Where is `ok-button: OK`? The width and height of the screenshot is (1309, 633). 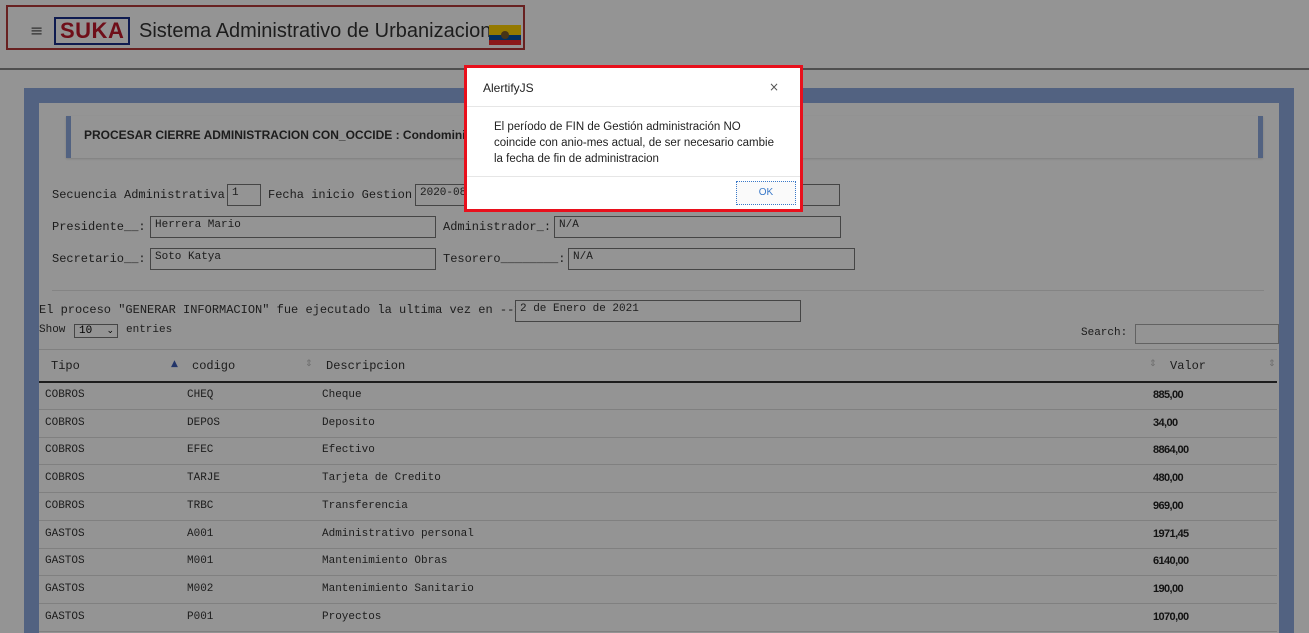 ok-button: OK is located at coordinates (766, 193).